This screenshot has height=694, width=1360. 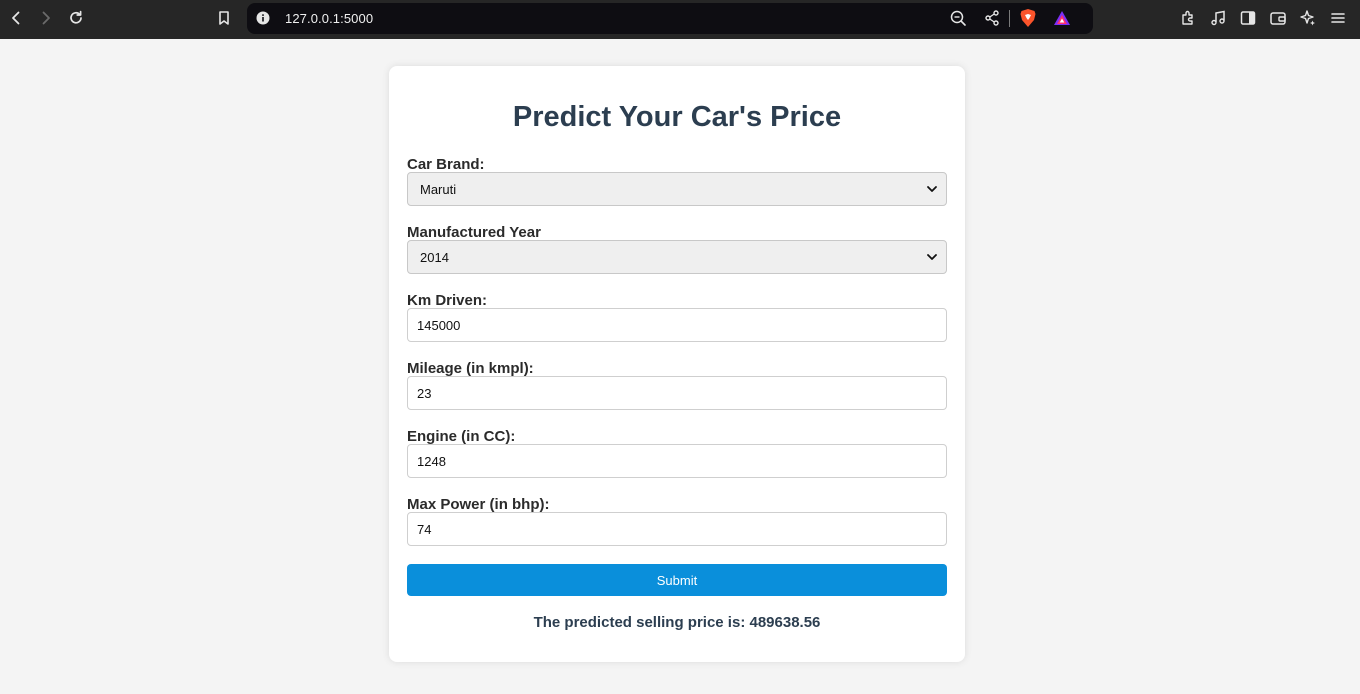 What do you see at coordinates (992, 20) in the screenshot?
I see `share-icon` at bounding box center [992, 20].